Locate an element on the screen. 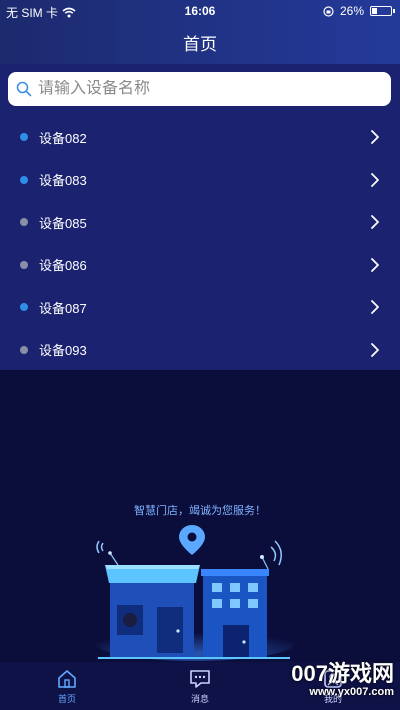 The image size is (400, 710). device-name: 设备086 is located at coordinates (63, 265).